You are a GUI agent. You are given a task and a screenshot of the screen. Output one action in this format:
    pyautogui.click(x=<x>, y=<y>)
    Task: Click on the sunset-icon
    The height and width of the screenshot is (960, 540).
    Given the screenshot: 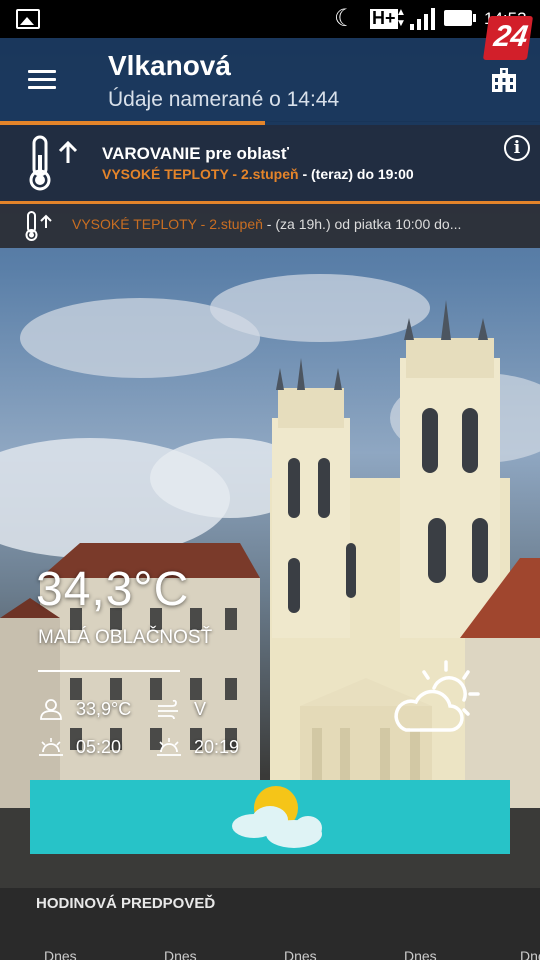 What is the action you would take?
    pyautogui.click(x=169, y=747)
    